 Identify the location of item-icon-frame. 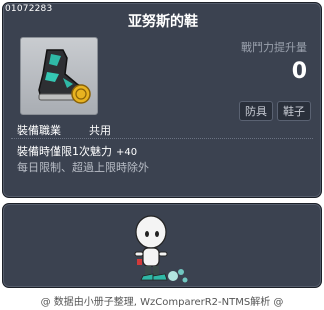
(59, 76).